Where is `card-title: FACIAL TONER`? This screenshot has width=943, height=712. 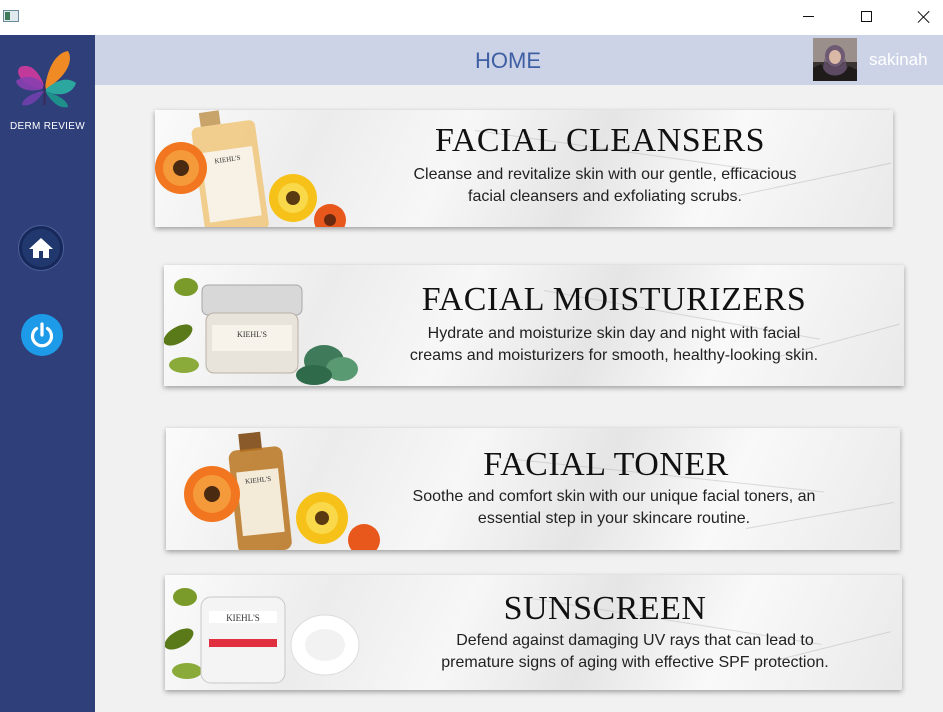
card-title: FACIAL TONER is located at coordinates (606, 464).